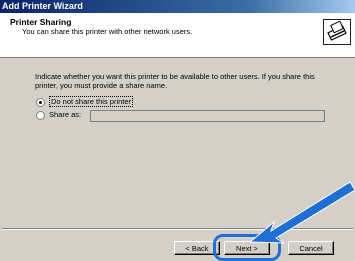 The width and height of the screenshot is (355, 261). What do you see at coordinates (40, 115) in the screenshot?
I see `radio-unselected-icon` at bounding box center [40, 115].